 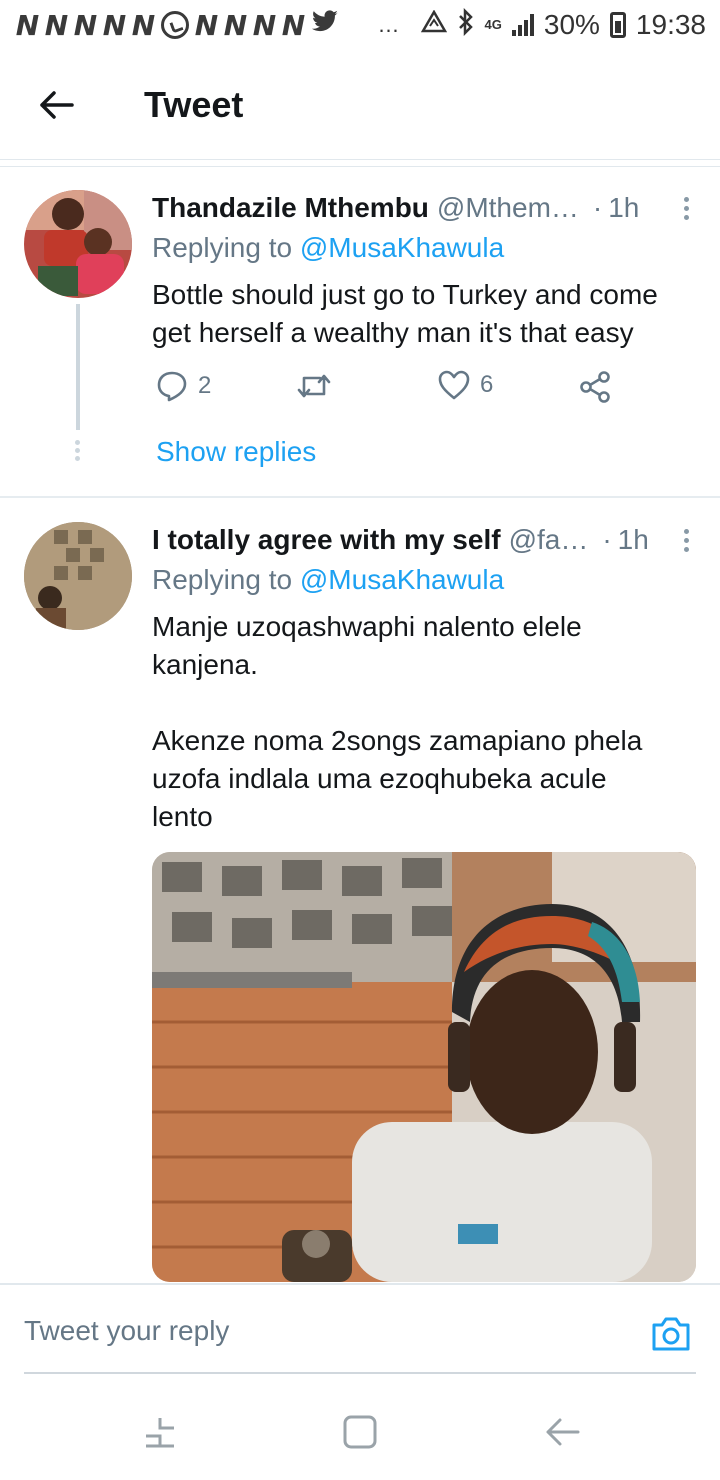 I want to click on status-bar: N N N N N N N N N … 4G 30% 19:38, so click(x=360, y=25).